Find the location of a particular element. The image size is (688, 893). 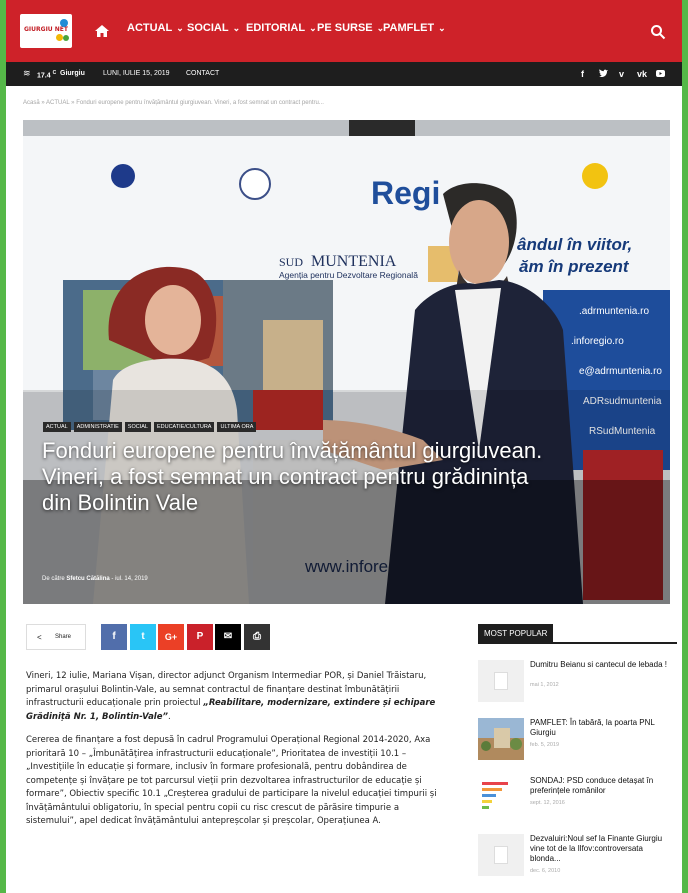

breadcrumb-home: Acasă is located at coordinates (31, 103).